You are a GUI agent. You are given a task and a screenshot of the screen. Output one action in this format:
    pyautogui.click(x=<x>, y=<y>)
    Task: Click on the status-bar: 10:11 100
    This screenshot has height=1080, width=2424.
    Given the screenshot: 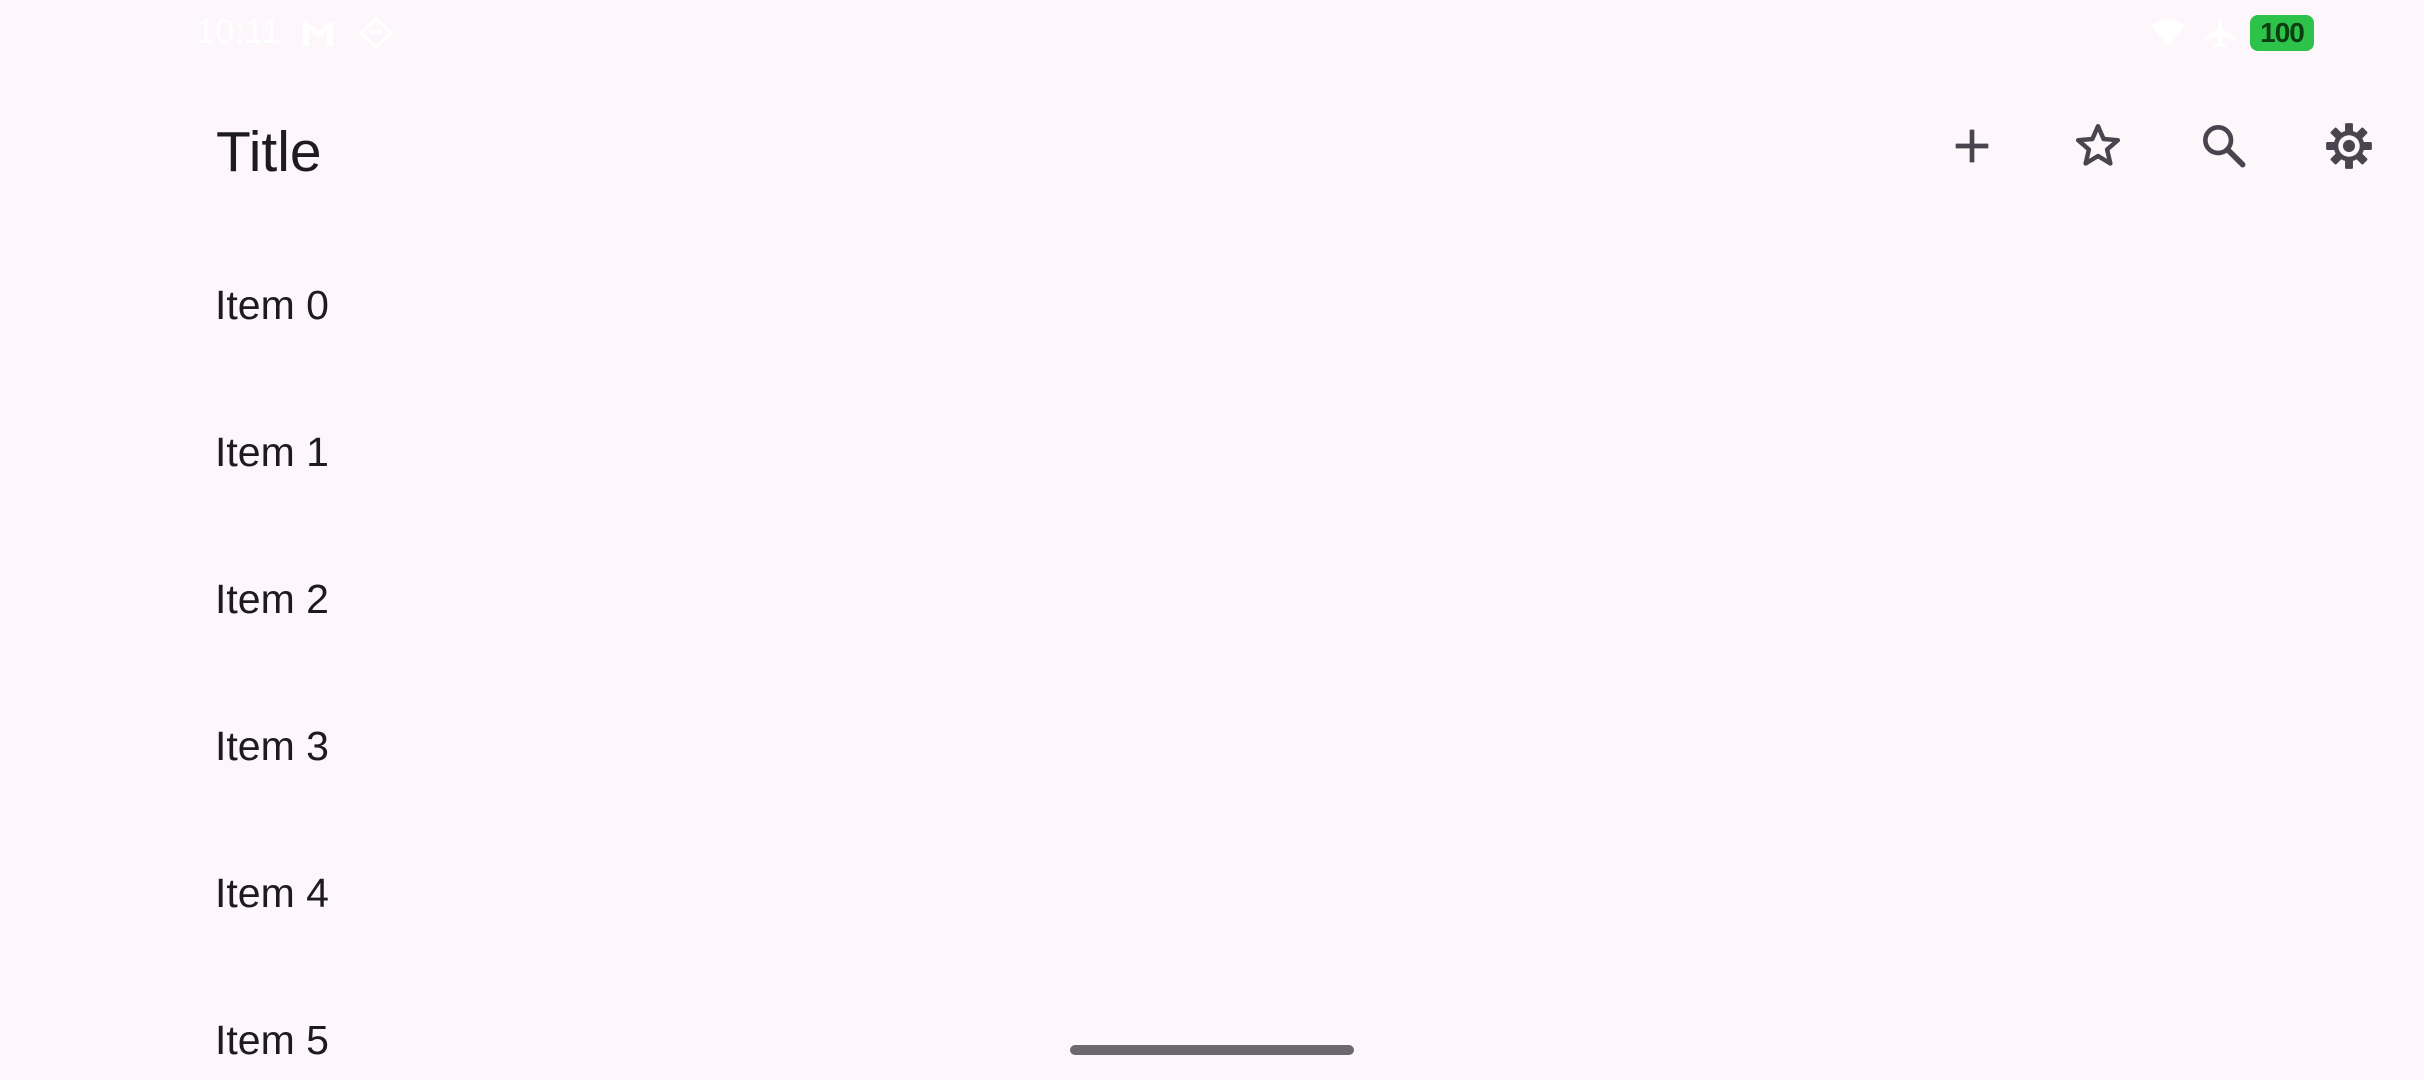 What is the action you would take?
    pyautogui.click(x=1212, y=33)
    